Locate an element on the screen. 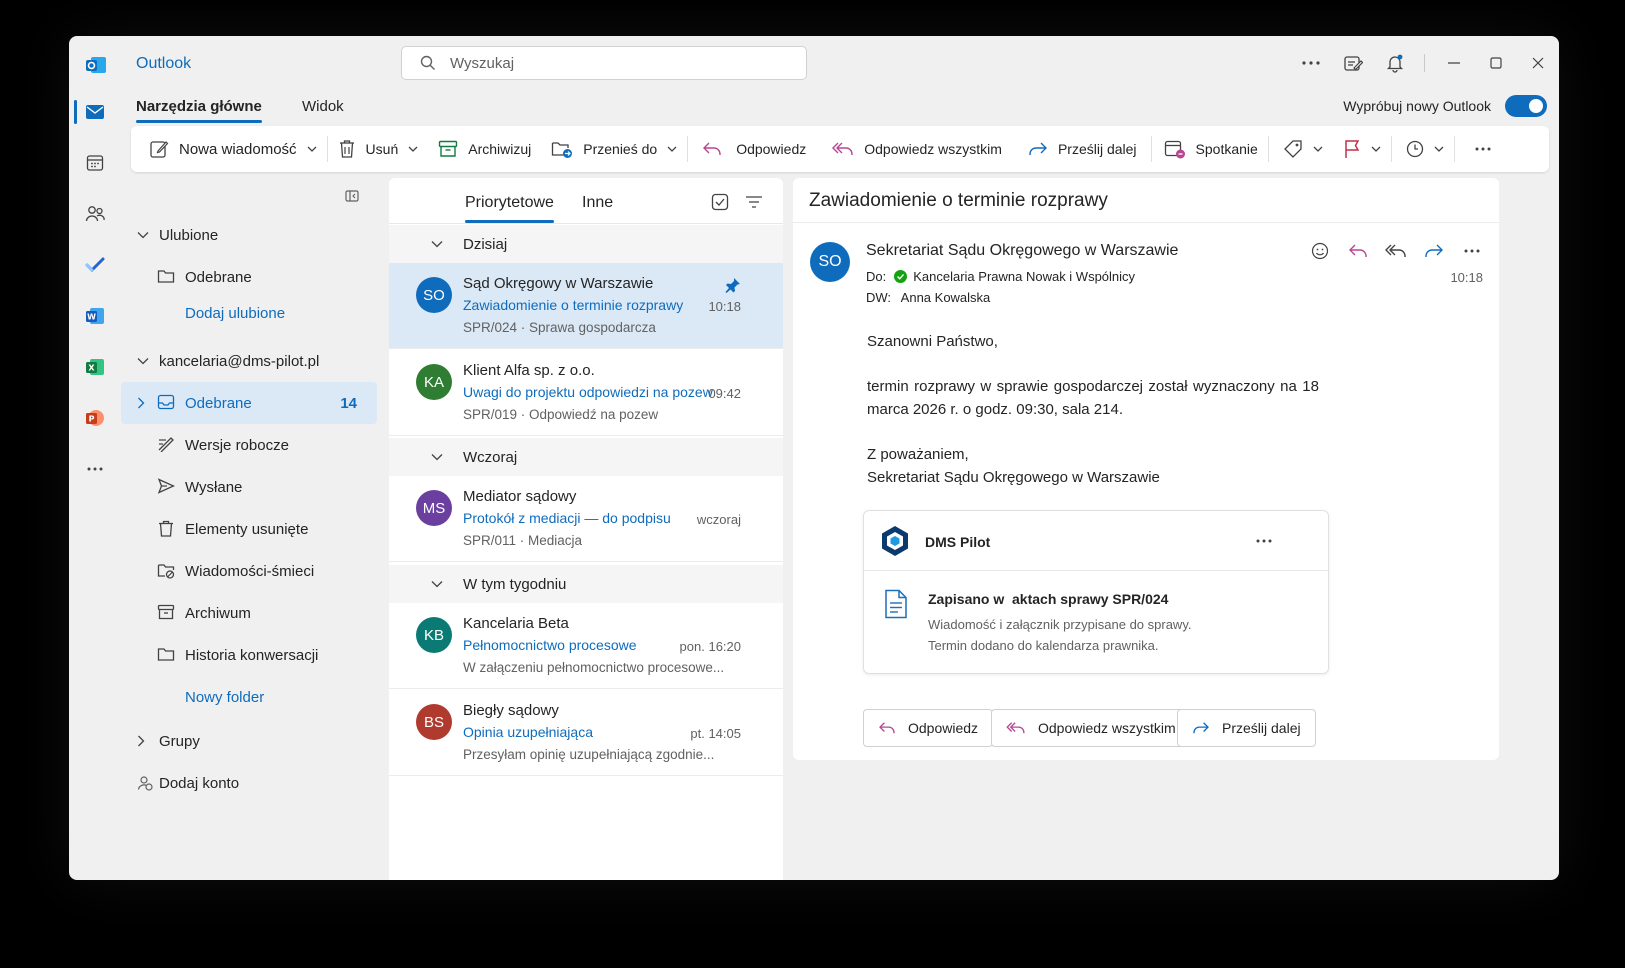 This screenshot has height=968, width=1625. rail-mail is located at coordinates (95, 112).